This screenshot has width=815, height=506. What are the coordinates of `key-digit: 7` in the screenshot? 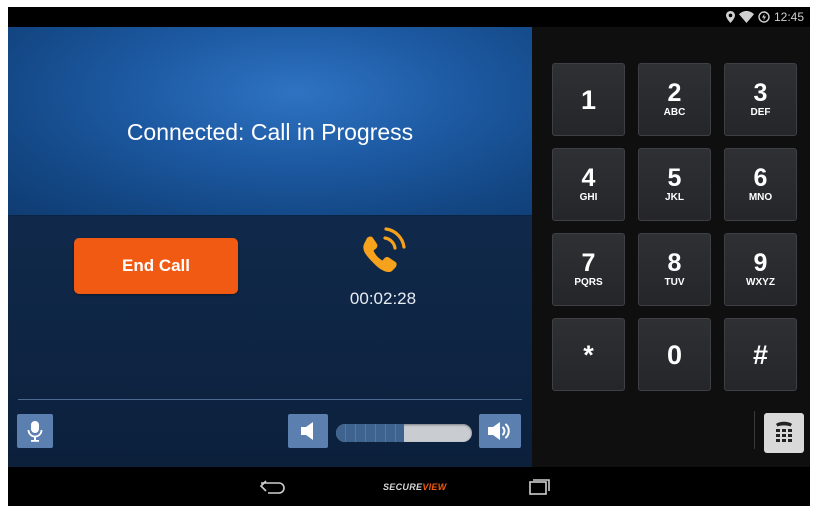 It's located at (588, 263).